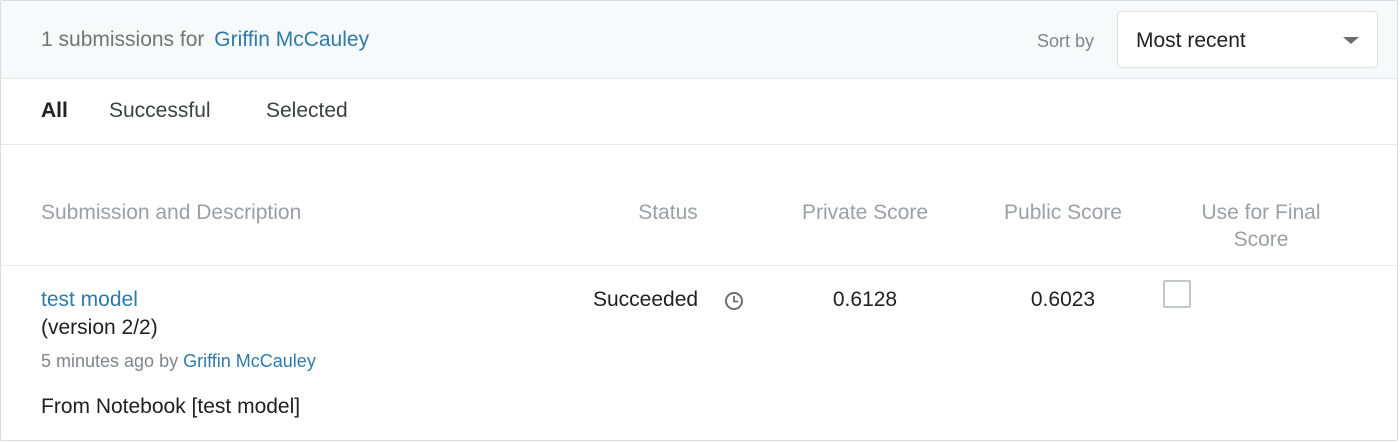 This screenshot has height=443, width=1400. I want to click on tab-selected: Selected, so click(307, 111).